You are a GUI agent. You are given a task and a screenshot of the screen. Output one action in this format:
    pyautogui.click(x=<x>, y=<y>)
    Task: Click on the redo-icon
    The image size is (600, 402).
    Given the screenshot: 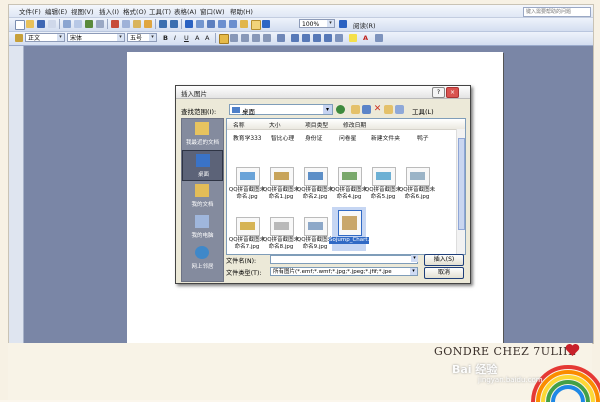 What is the action you would take?
    pyautogui.click(x=174, y=24)
    